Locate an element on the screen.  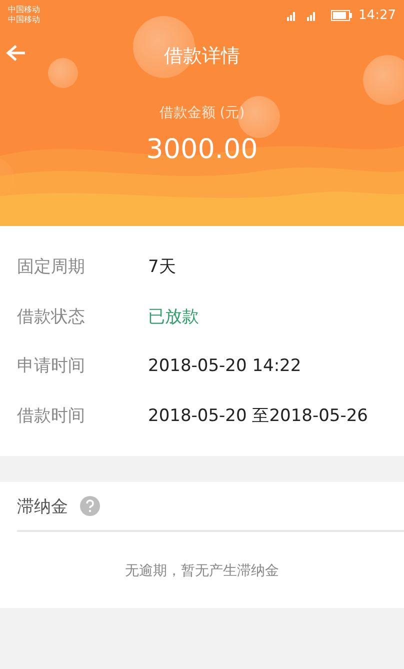
page-title: 借款详情 is located at coordinates (202, 56).